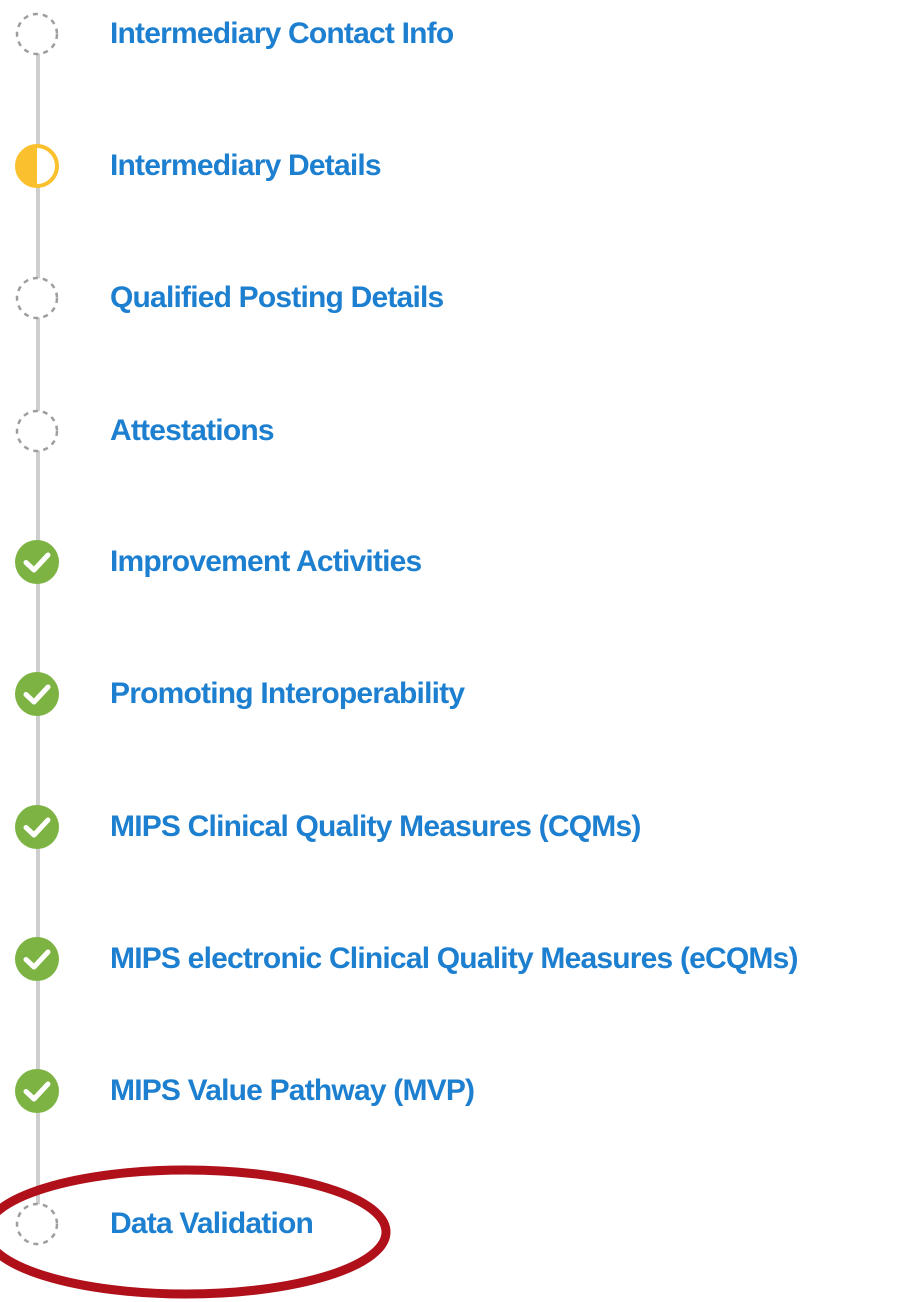  What do you see at coordinates (287, 694) in the screenshot?
I see `step-label: Promoting Interoperability` at bounding box center [287, 694].